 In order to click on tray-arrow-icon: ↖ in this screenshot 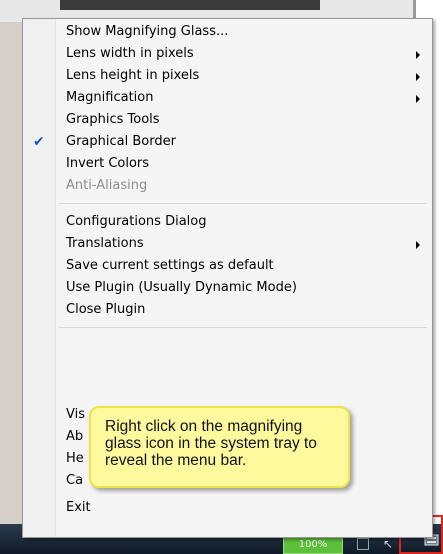, I will do `click(388, 544)`.